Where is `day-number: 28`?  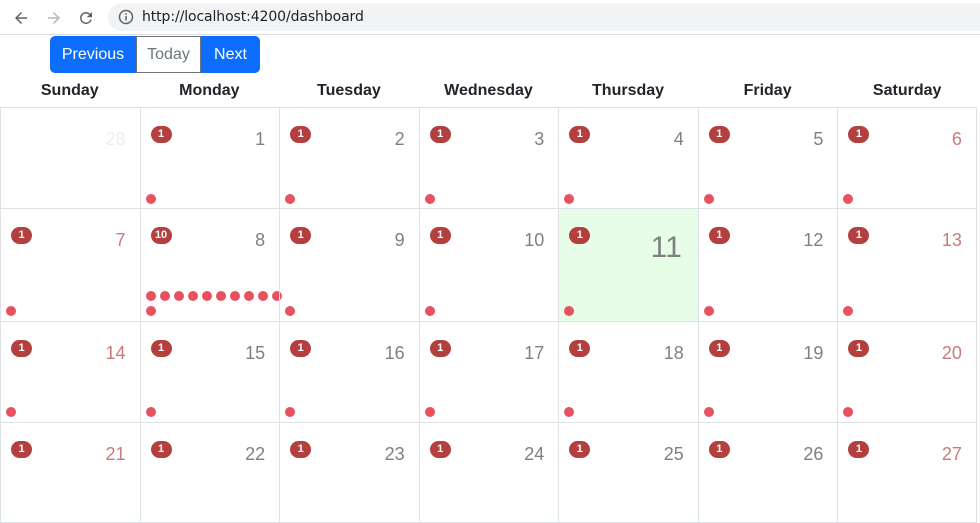 day-number: 28 is located at coordinates (115, 139).